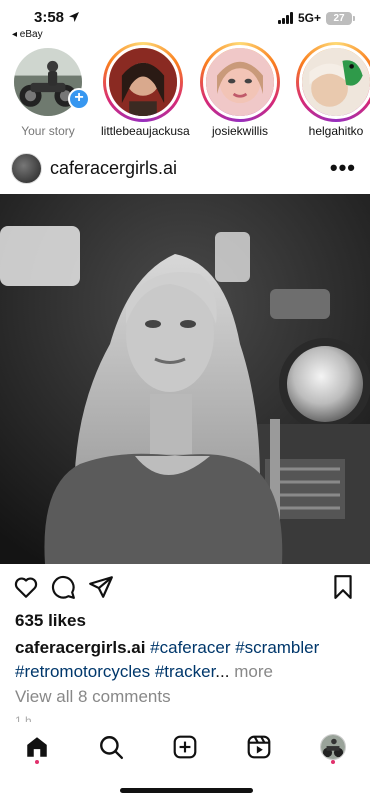  I want to click on search-icon, so click(111, 747).